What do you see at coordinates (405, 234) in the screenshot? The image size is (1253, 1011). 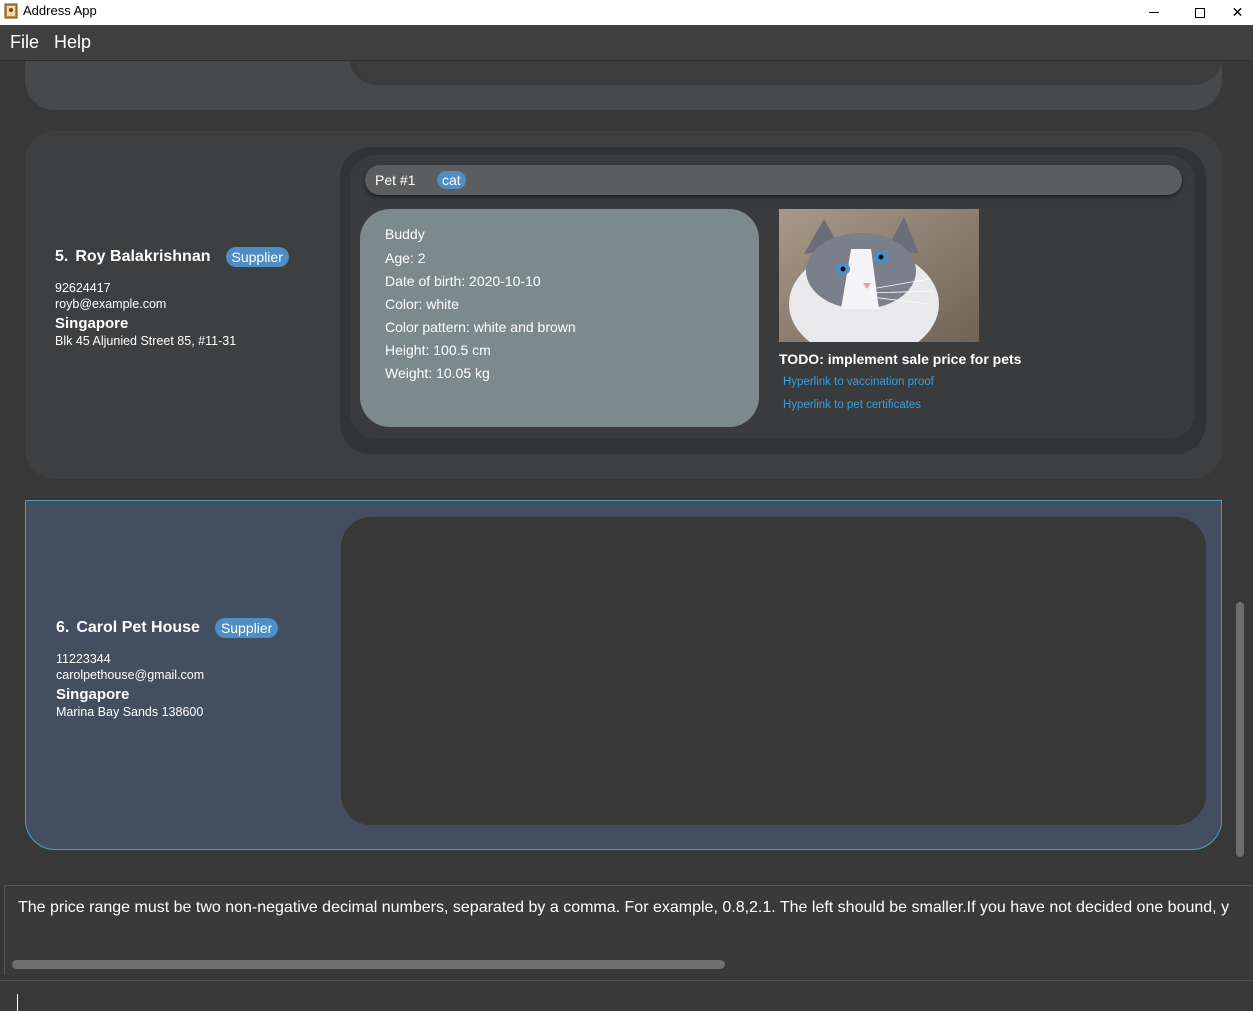 I see `pet-name: Buddy` at bounding box center [405, 234].